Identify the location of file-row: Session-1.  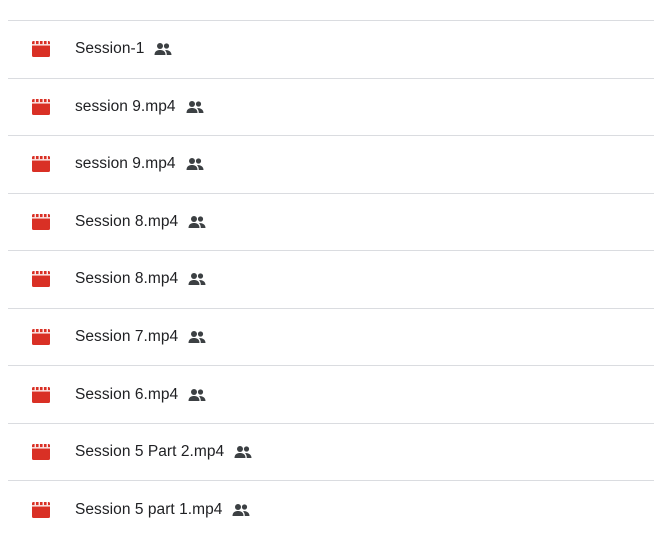
(331, 50).